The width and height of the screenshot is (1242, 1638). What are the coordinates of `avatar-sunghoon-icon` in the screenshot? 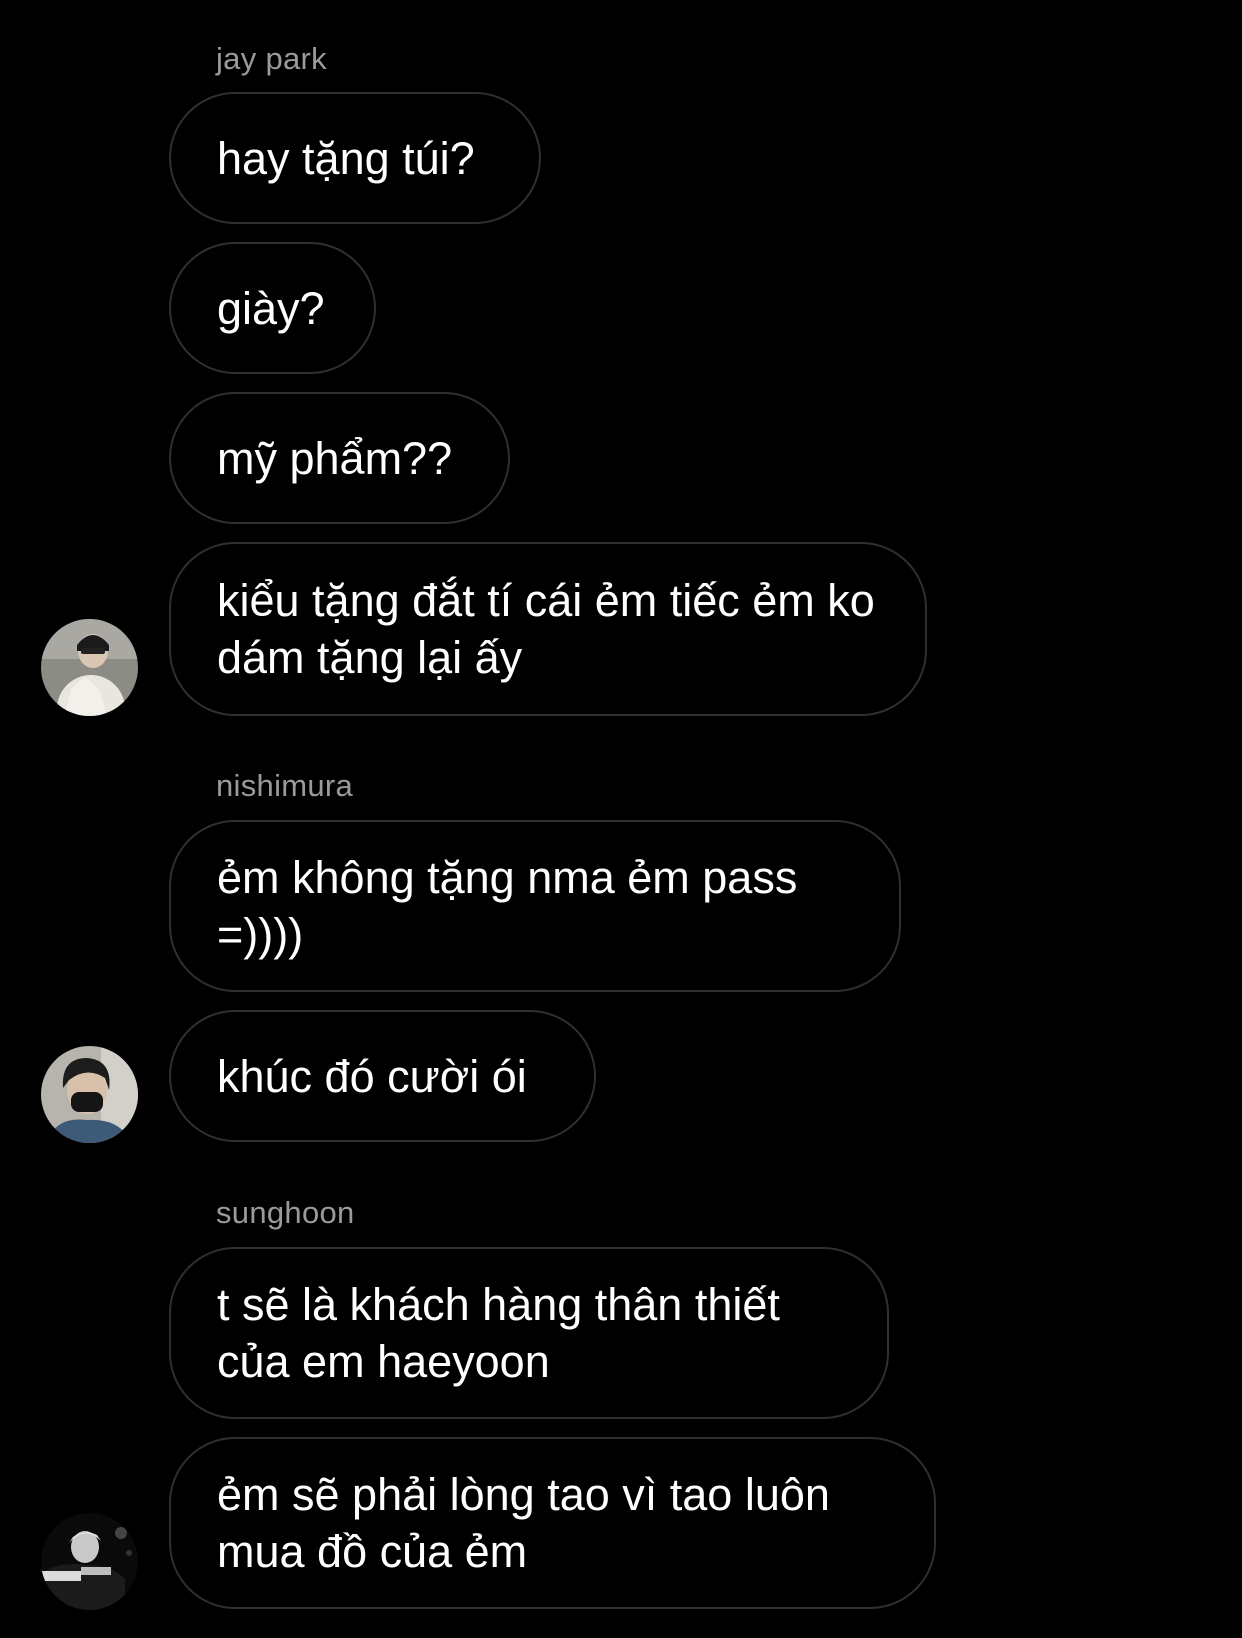 It's located at (89, 1561).